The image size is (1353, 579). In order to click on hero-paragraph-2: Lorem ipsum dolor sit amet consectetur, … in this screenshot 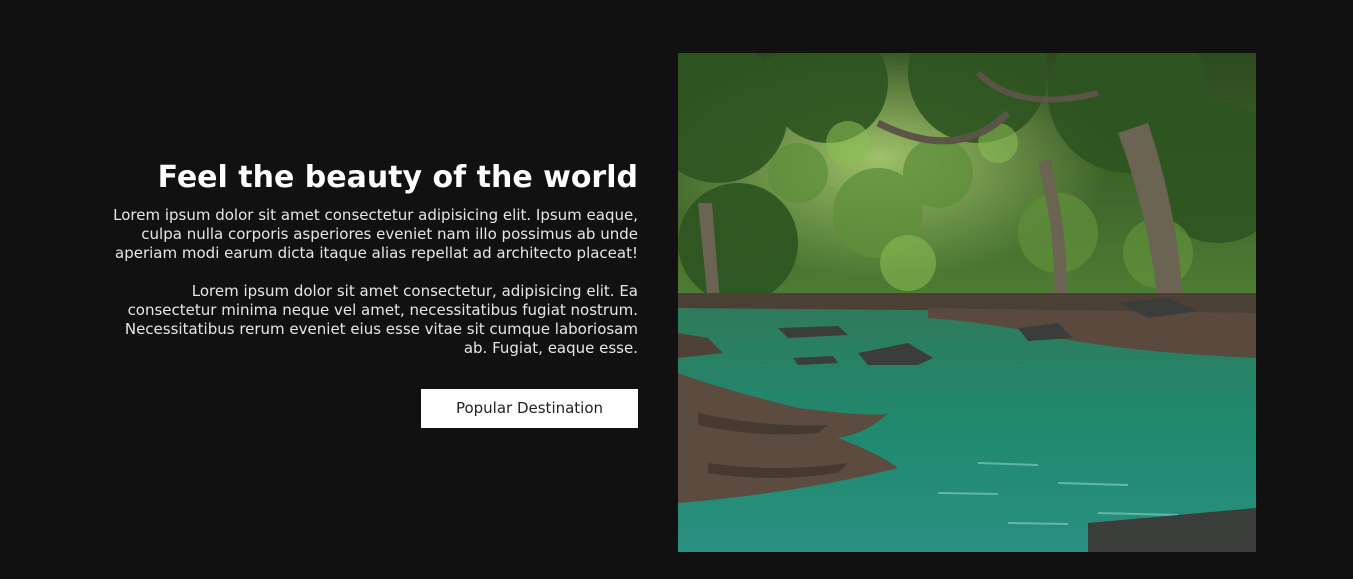, I will do `click(381, 319)`.